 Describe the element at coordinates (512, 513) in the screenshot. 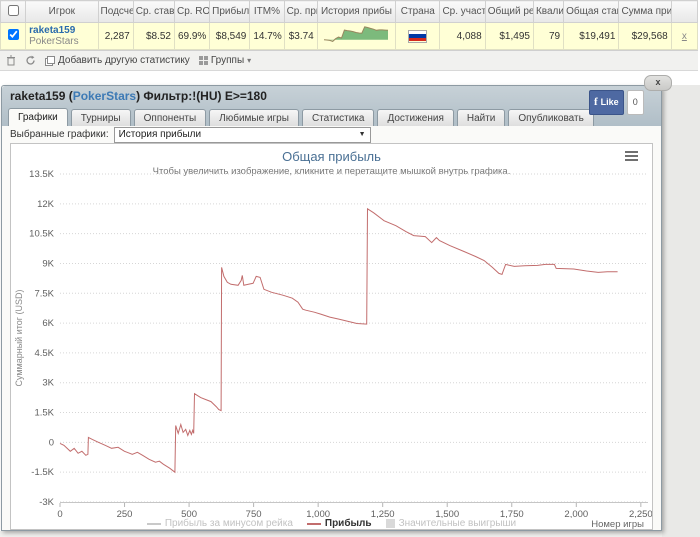

I see `svg-text: 1,750` at that location.